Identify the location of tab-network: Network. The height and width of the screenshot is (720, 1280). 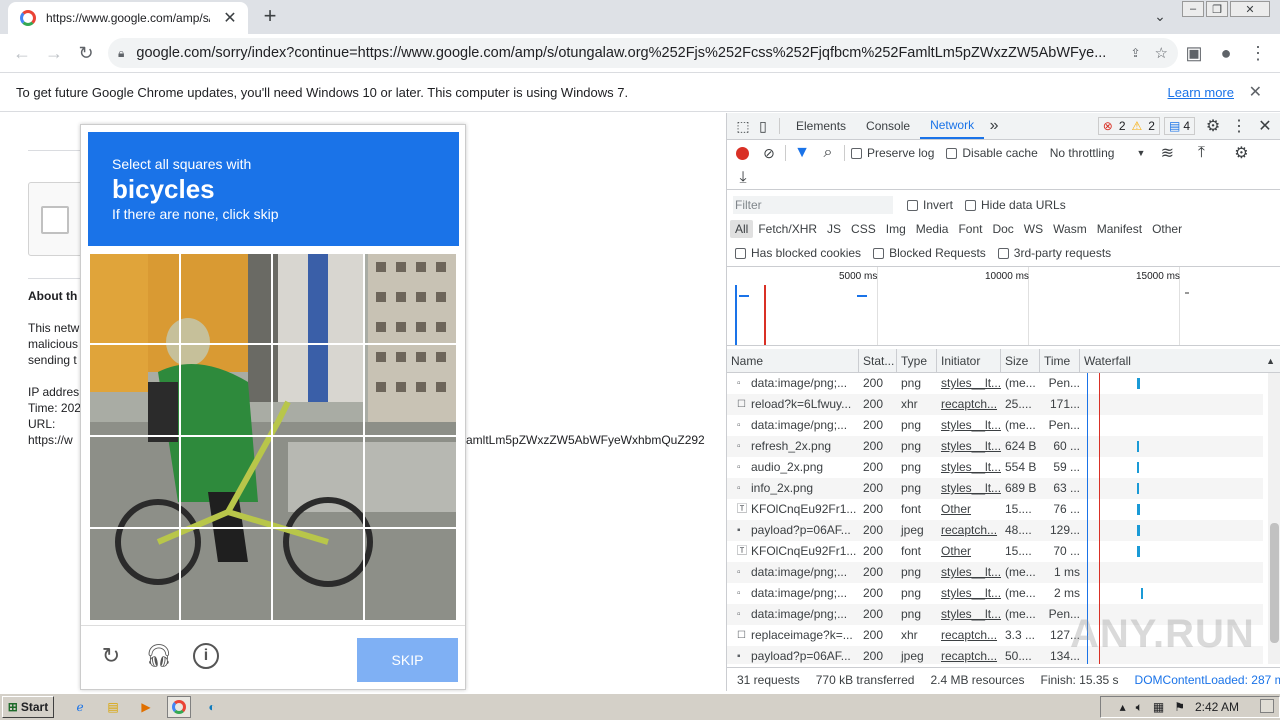
(952, 126).